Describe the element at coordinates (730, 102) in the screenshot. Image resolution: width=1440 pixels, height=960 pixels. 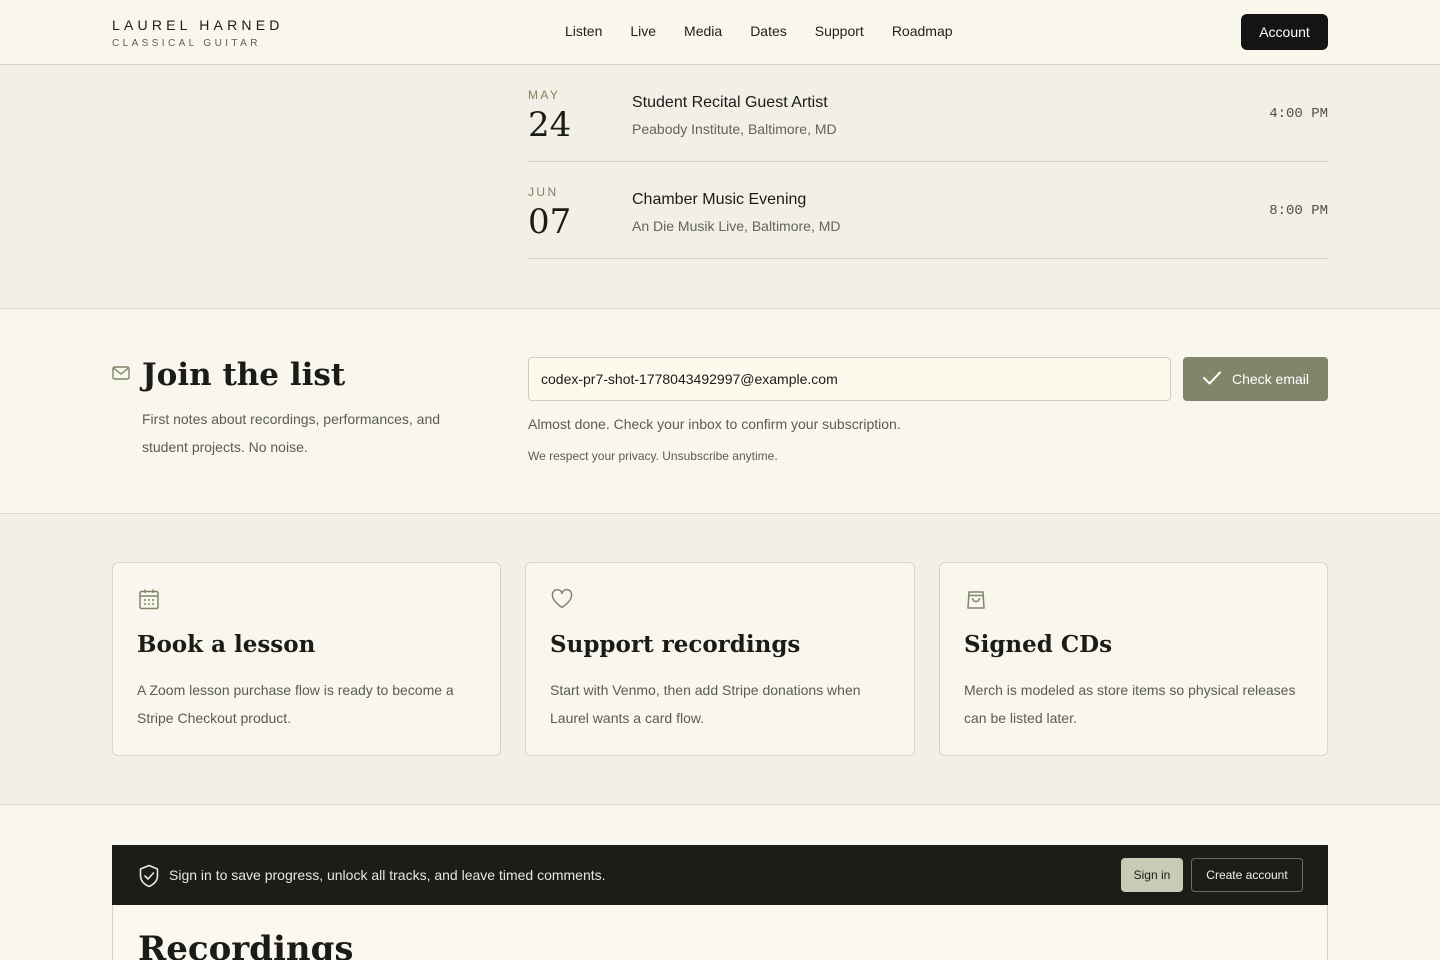
I see `event-title: Student Recital Guest Artist` at that location.